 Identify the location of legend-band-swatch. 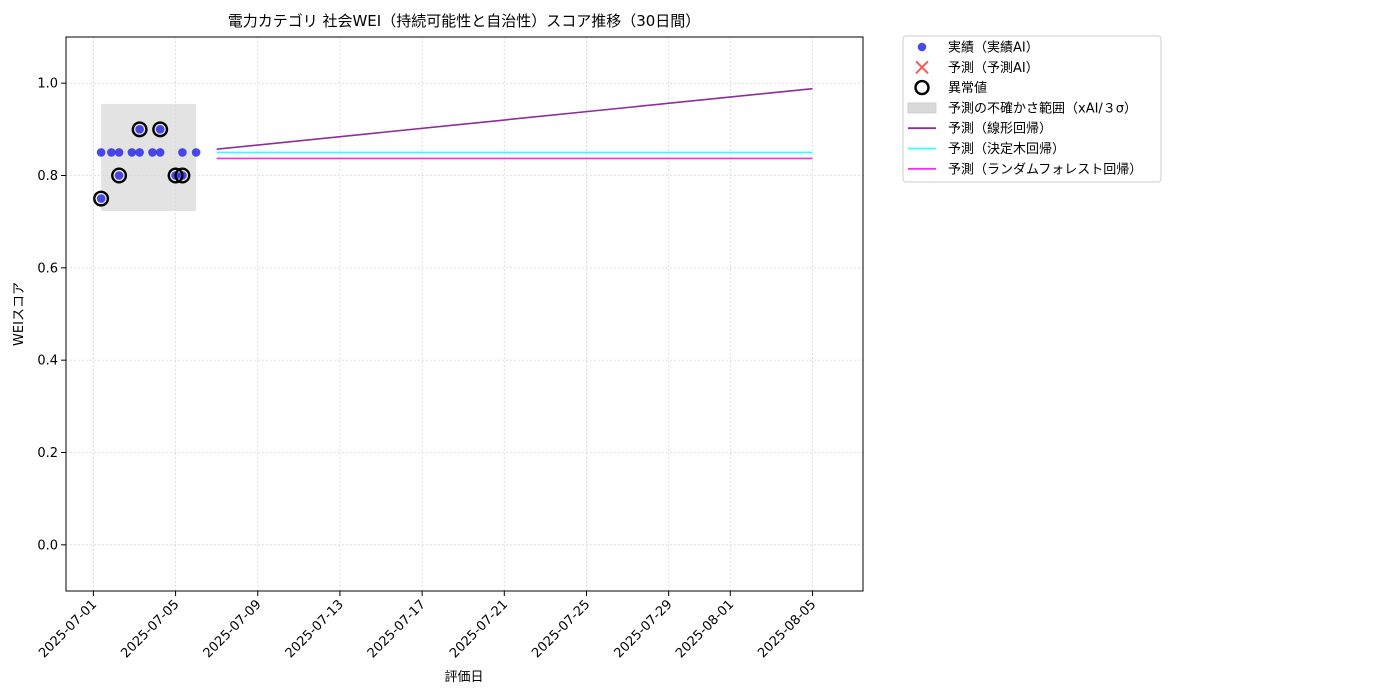
(922, 108).